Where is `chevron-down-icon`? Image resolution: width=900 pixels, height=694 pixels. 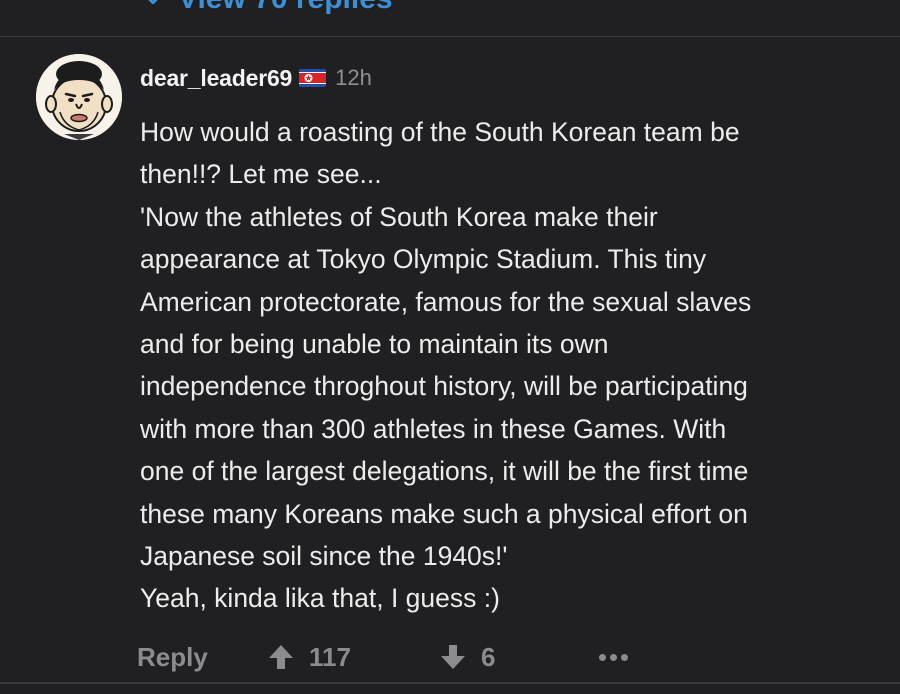
chevron-down-icon is located at coordinates (153, 2).